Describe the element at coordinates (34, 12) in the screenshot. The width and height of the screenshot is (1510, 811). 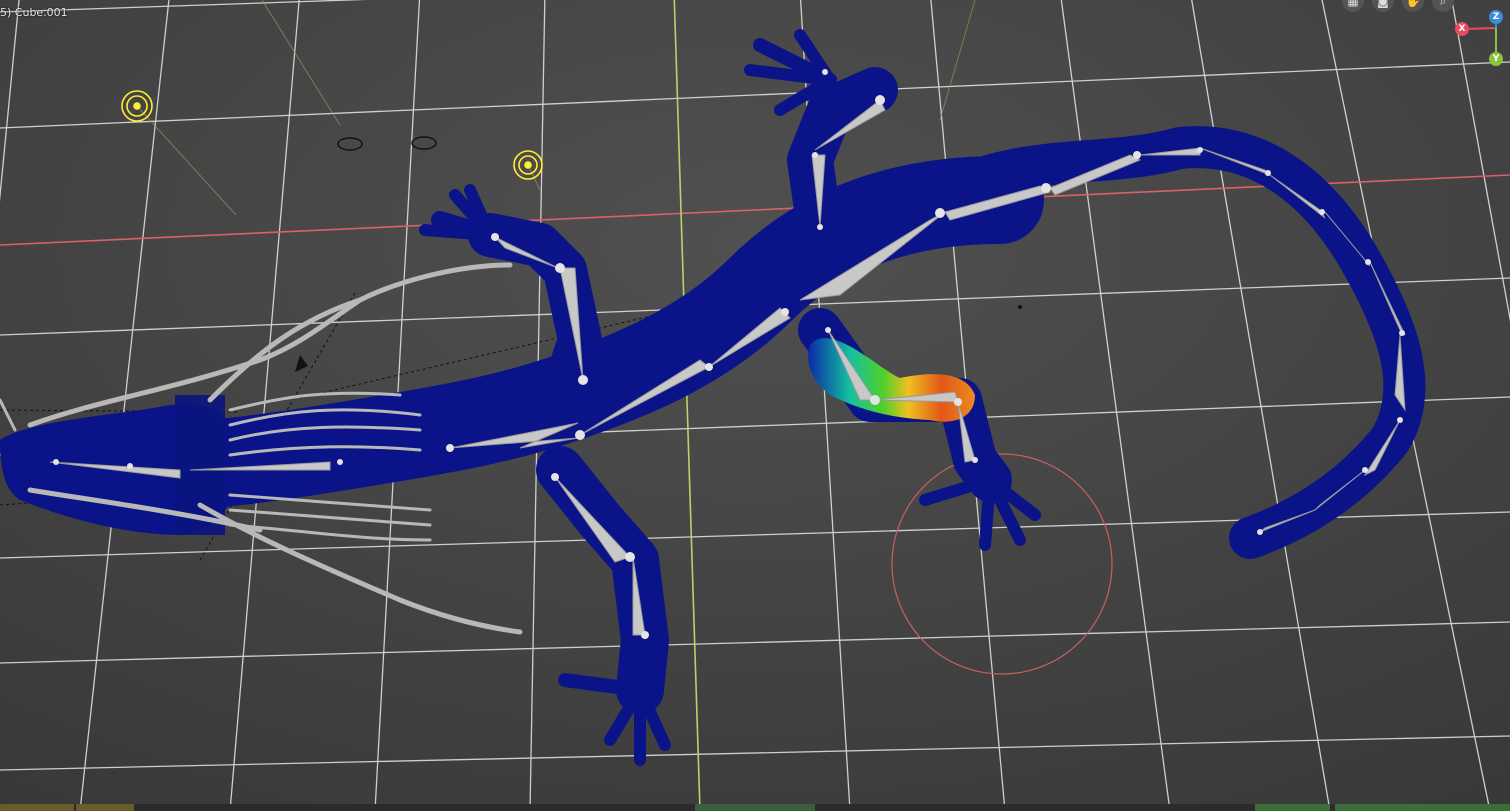
I see `object-name-label: 5) Cube.001` at that location.